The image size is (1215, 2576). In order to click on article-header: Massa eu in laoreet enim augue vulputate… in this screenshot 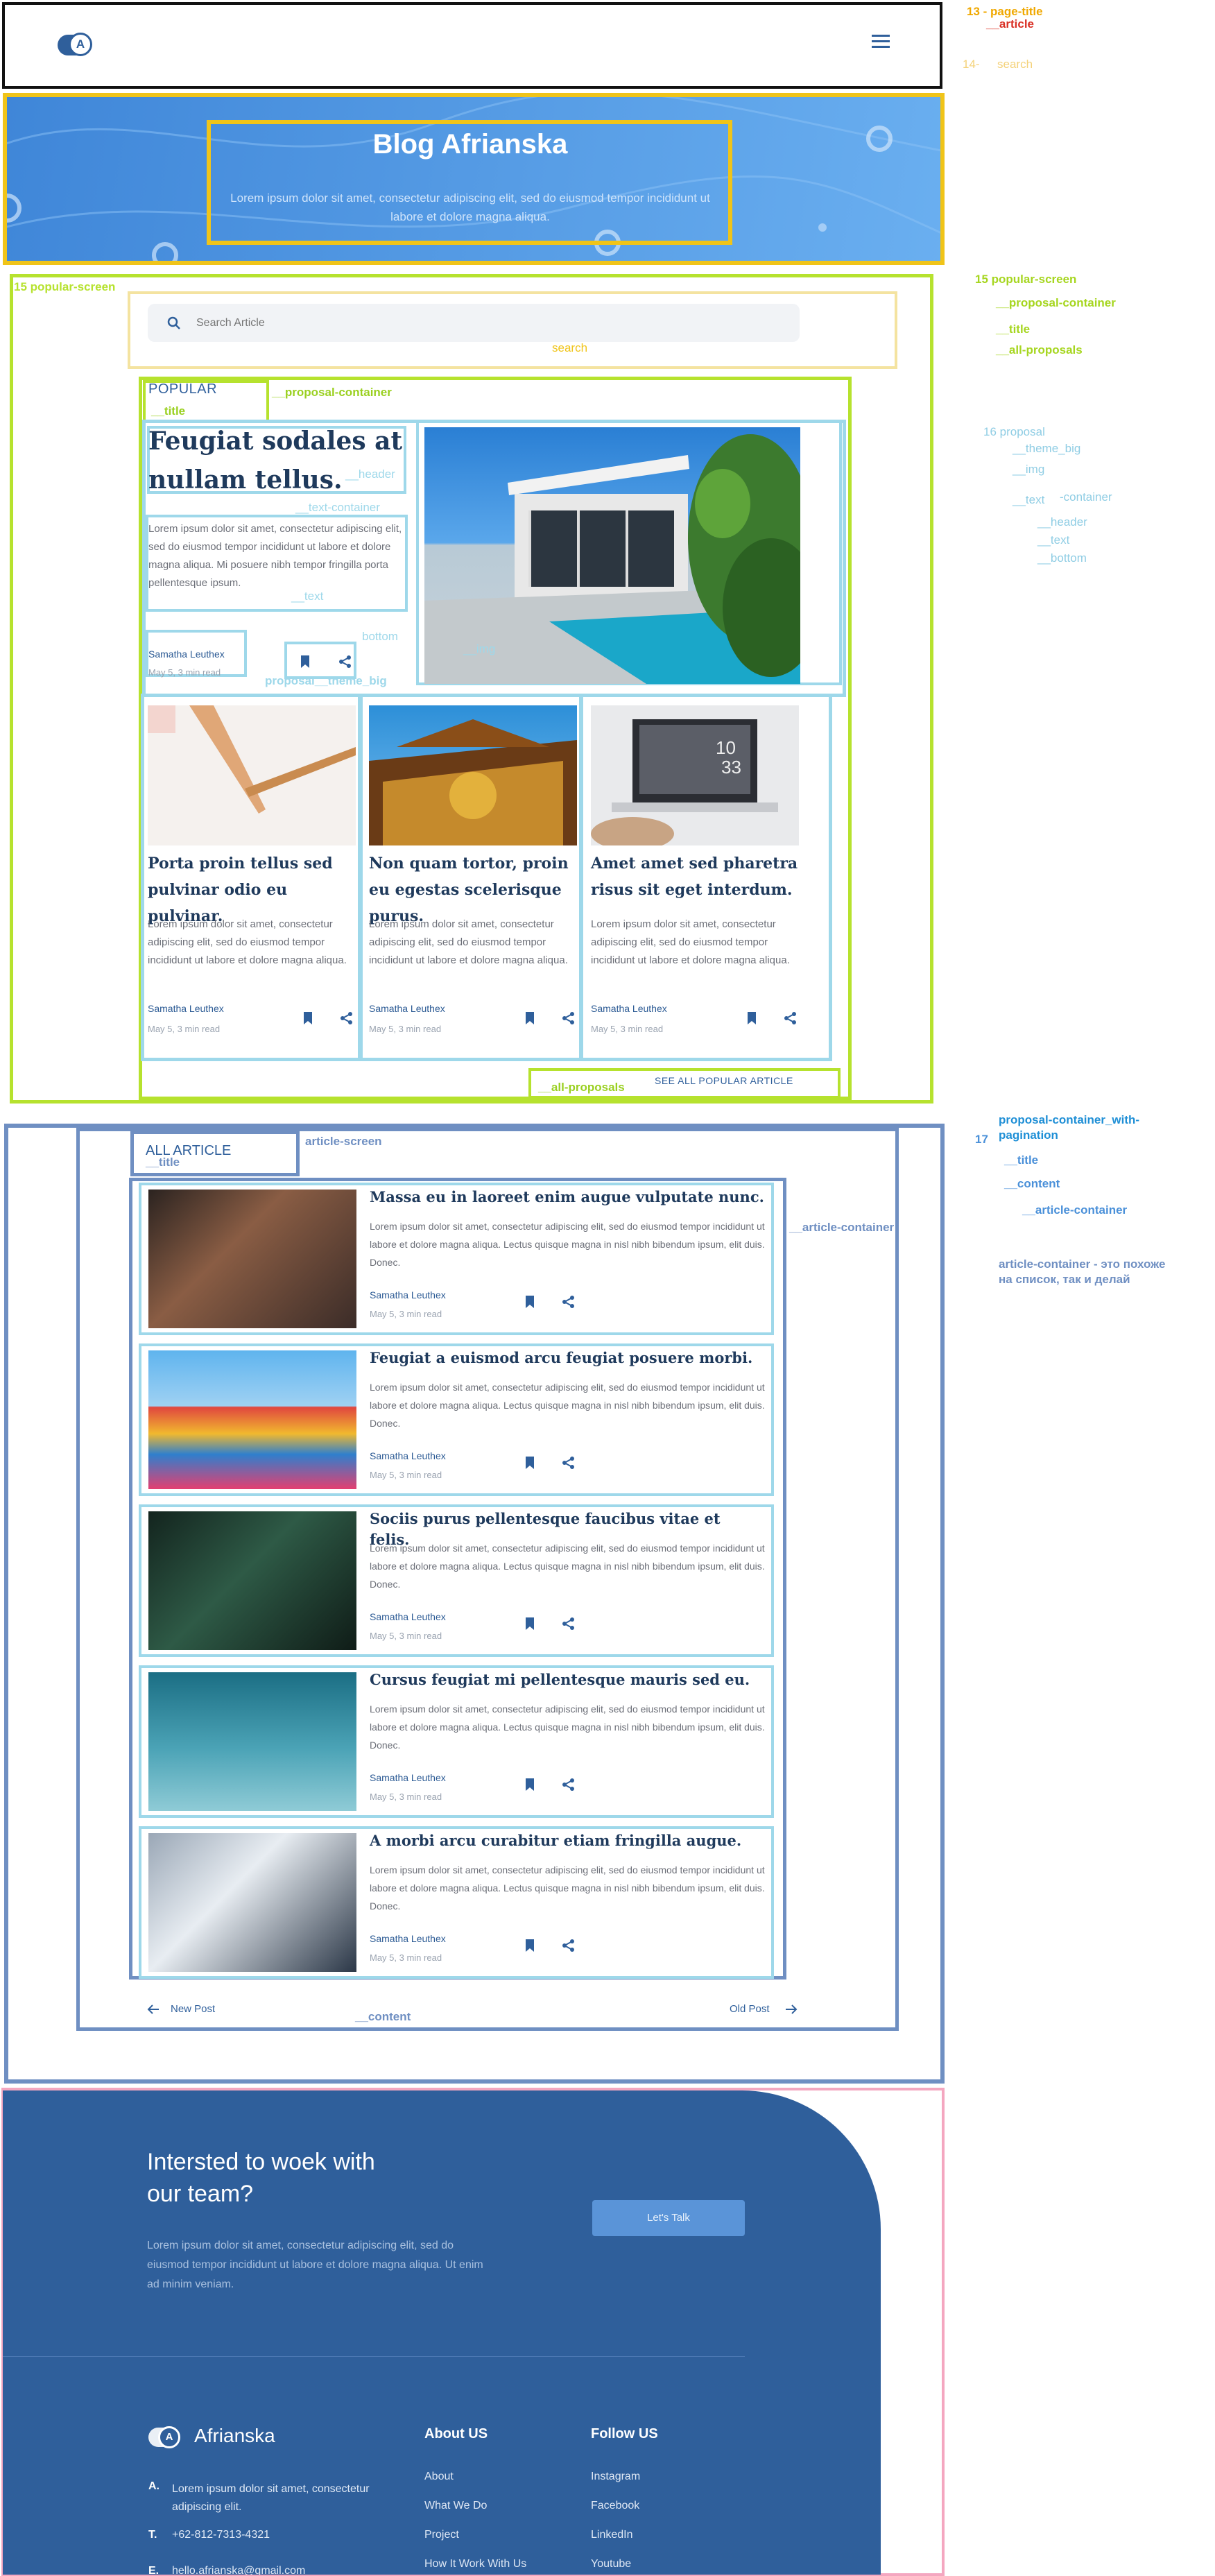, I will do `click(568, 1197)`.